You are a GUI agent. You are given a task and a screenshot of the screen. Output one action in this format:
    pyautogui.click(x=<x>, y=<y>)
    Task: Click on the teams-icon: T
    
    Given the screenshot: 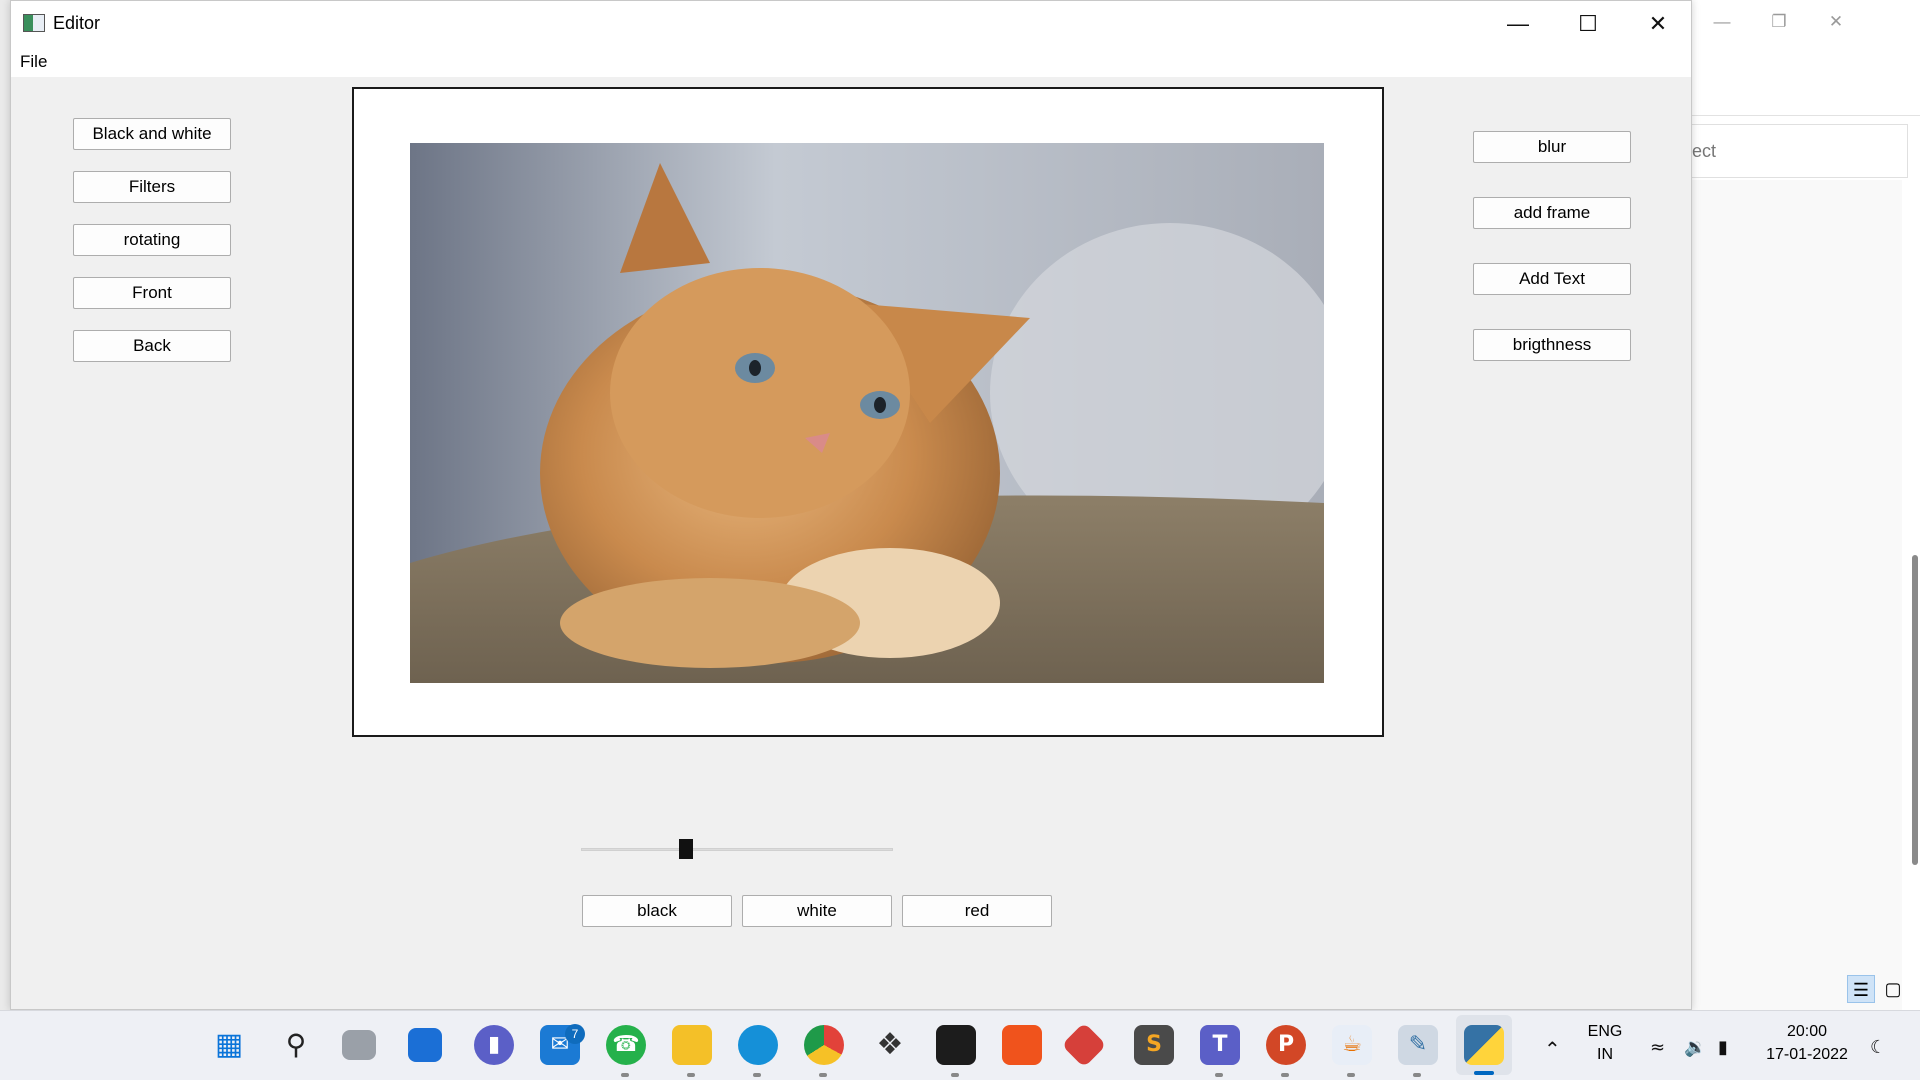 What is the action you would take?
    pyautogui.click(x=1220, y=1045)
    